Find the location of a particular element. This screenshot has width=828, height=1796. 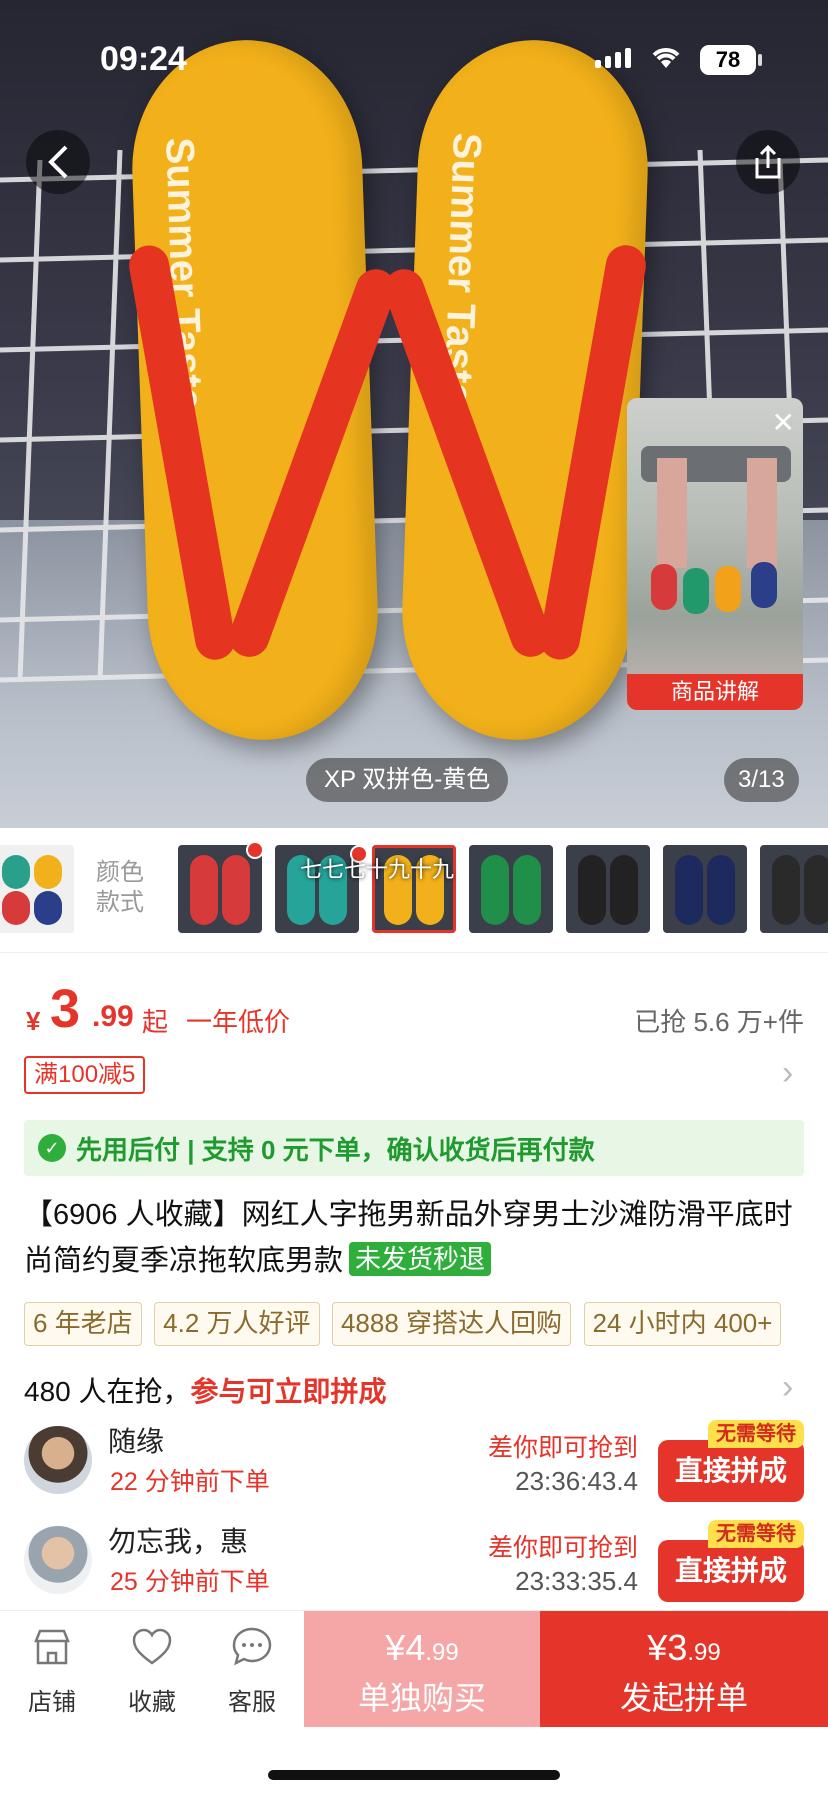

variant-thumb-navy is located at coordinates (705, 889).